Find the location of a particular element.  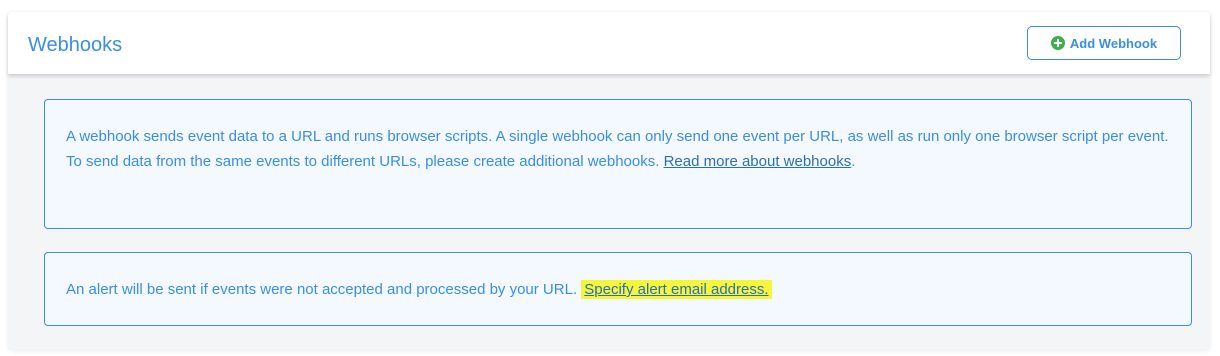

add-webhook-label: Add Webhook is located at coordinates (1113, 43).